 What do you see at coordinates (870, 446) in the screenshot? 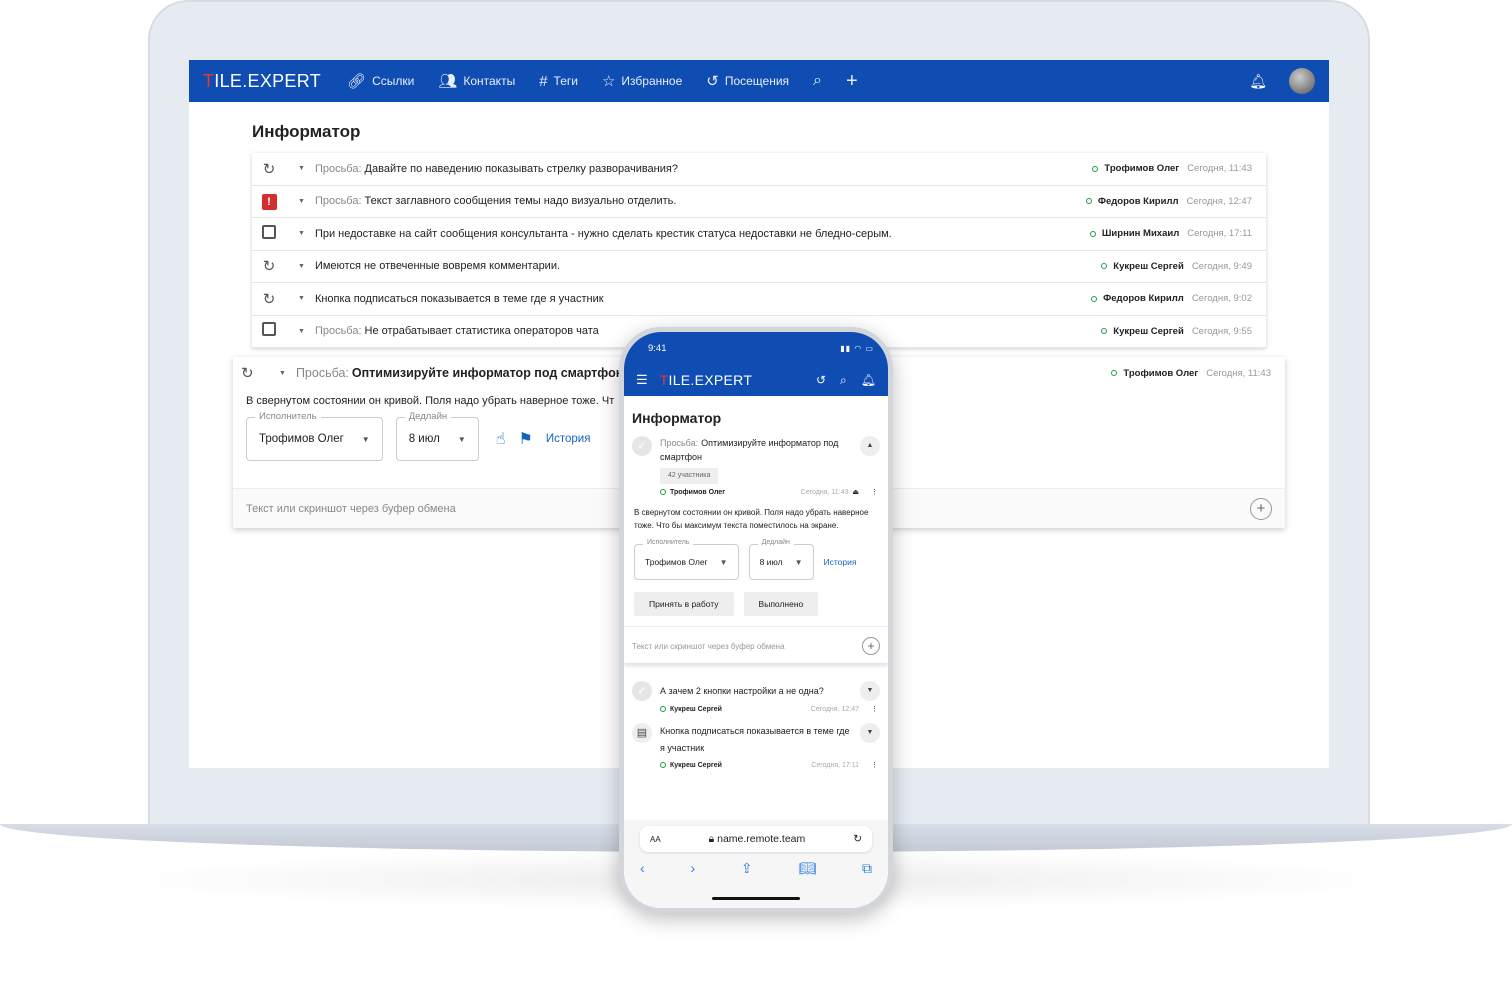
I see `collapse-icon: ▲` at bounding box center [870, 446].